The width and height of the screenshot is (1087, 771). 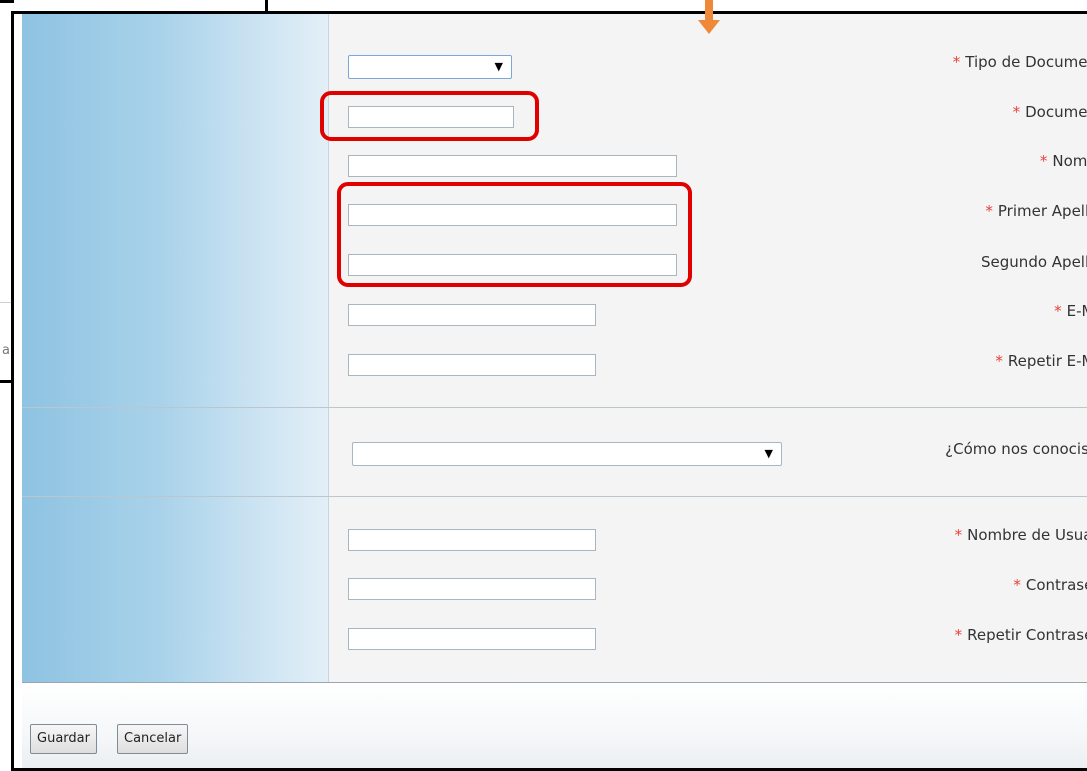 What do you see at coordinates (709, 17) in the screenshot?
I see `down-arrow-icon` at bounding box center [709, 17].